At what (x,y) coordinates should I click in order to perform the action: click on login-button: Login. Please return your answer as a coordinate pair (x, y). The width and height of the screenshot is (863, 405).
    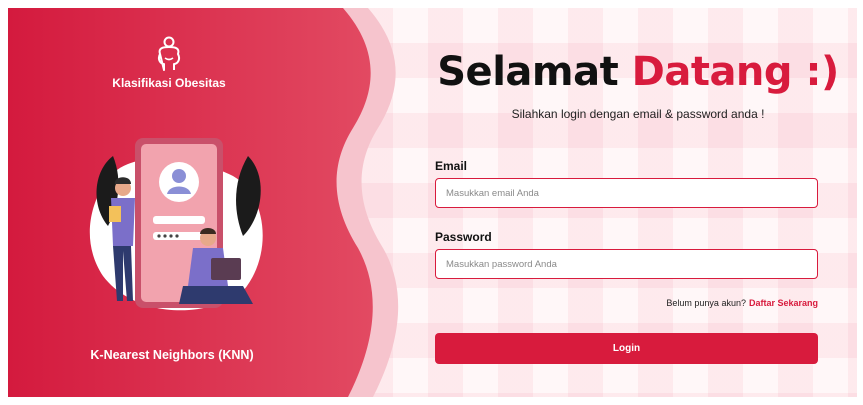
    Looking at the image, I should click on (626, 348).